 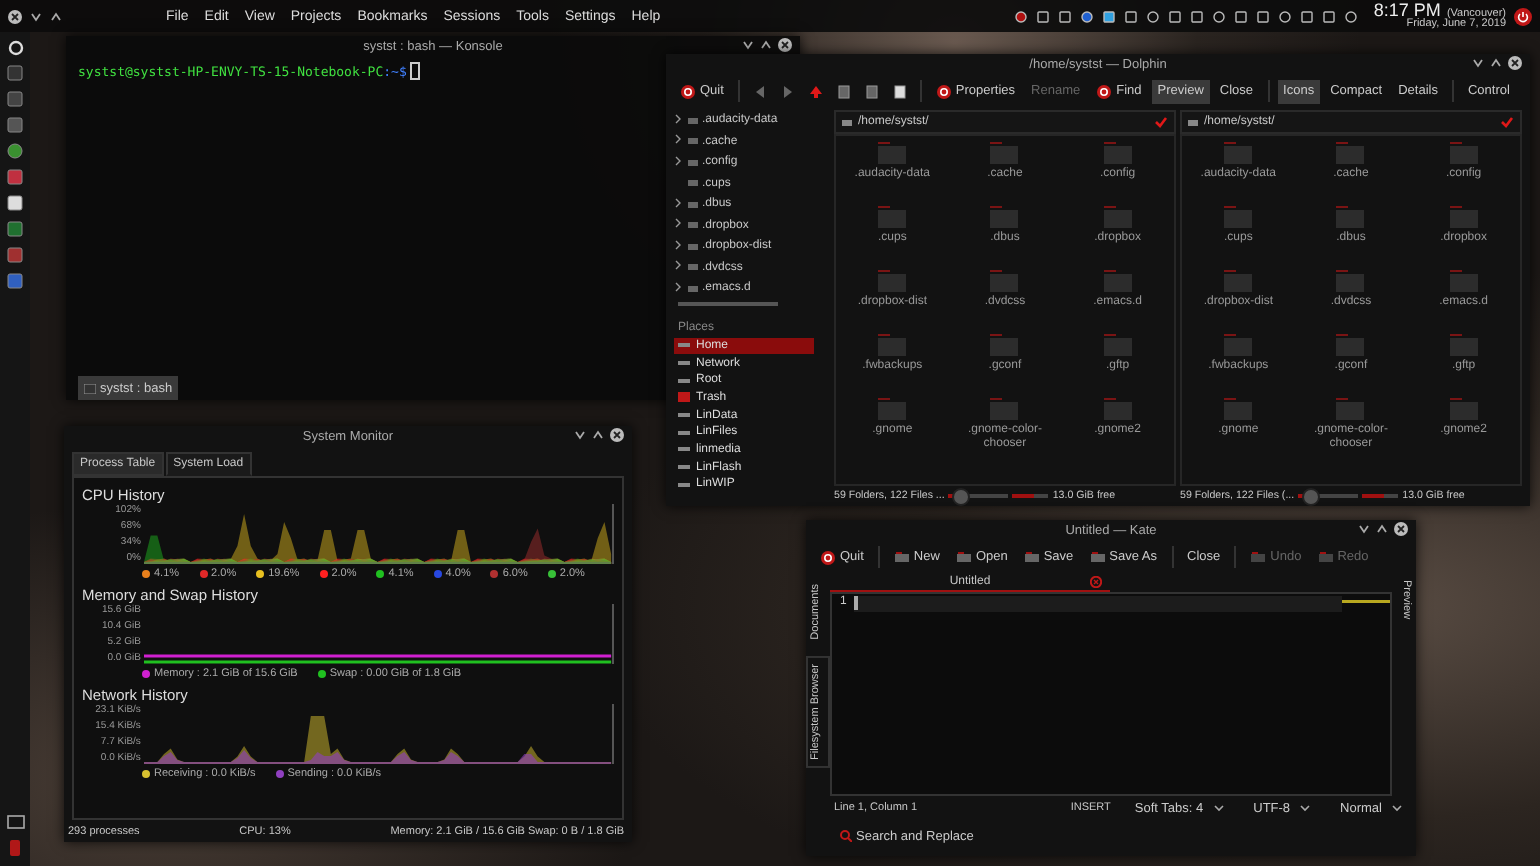 What do you see at coordinates (787, 91) in the screenshot?
I see `forward-icon` at bounding box center [787, 91].